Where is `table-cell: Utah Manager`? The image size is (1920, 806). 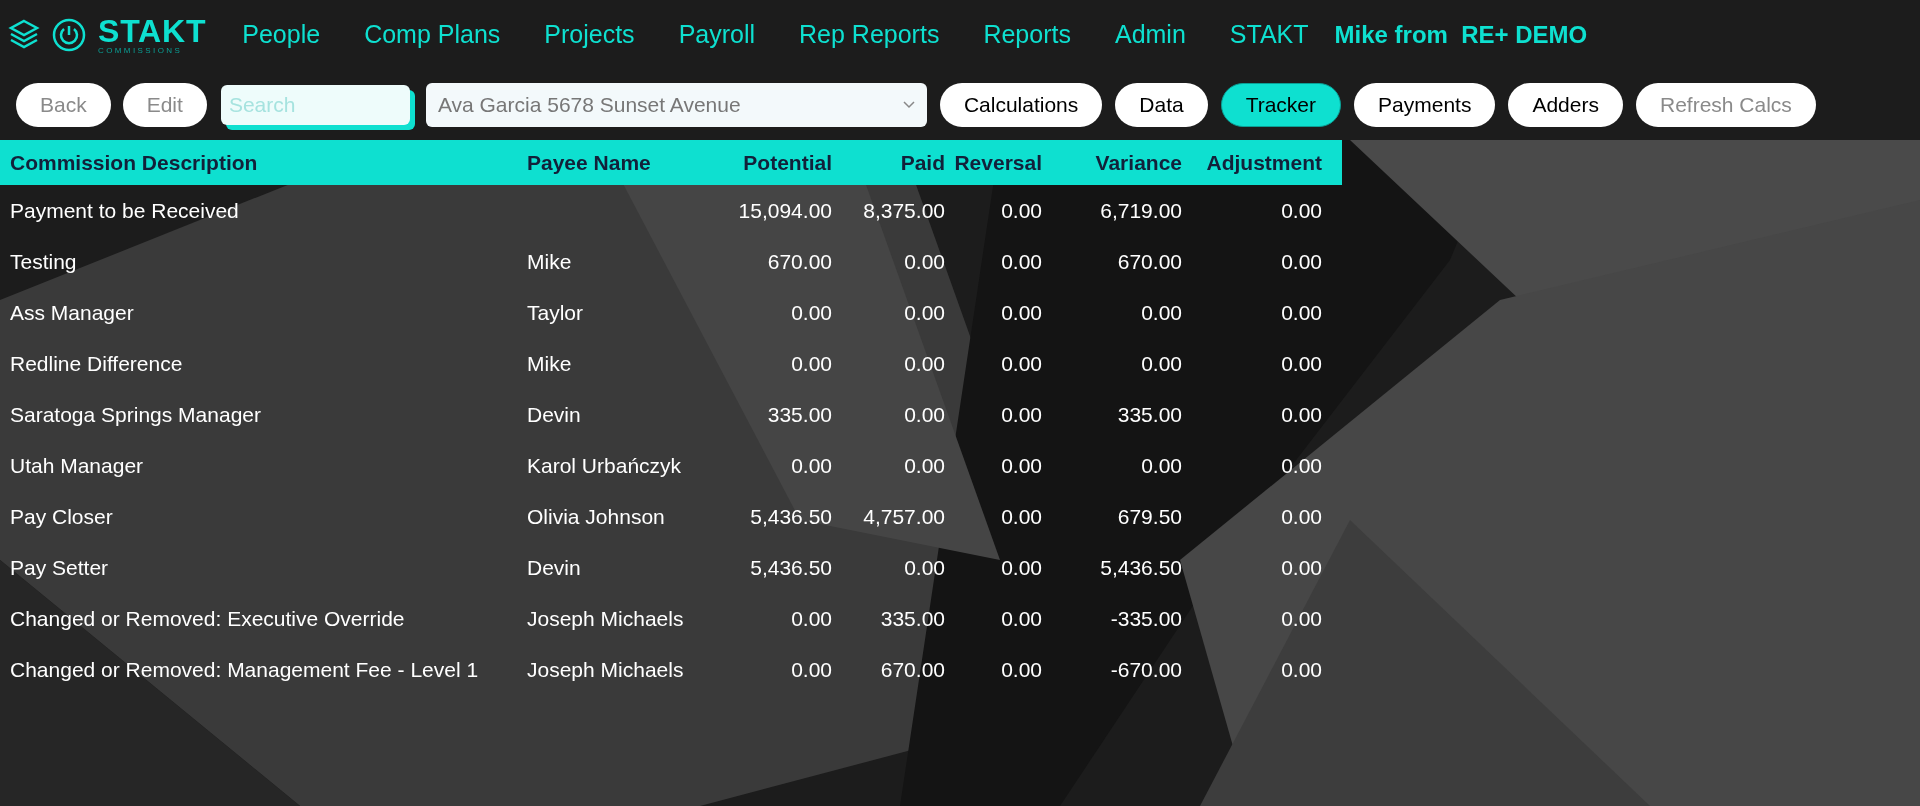
table-cell: Utah Manager is located at coordinates (77, 465).